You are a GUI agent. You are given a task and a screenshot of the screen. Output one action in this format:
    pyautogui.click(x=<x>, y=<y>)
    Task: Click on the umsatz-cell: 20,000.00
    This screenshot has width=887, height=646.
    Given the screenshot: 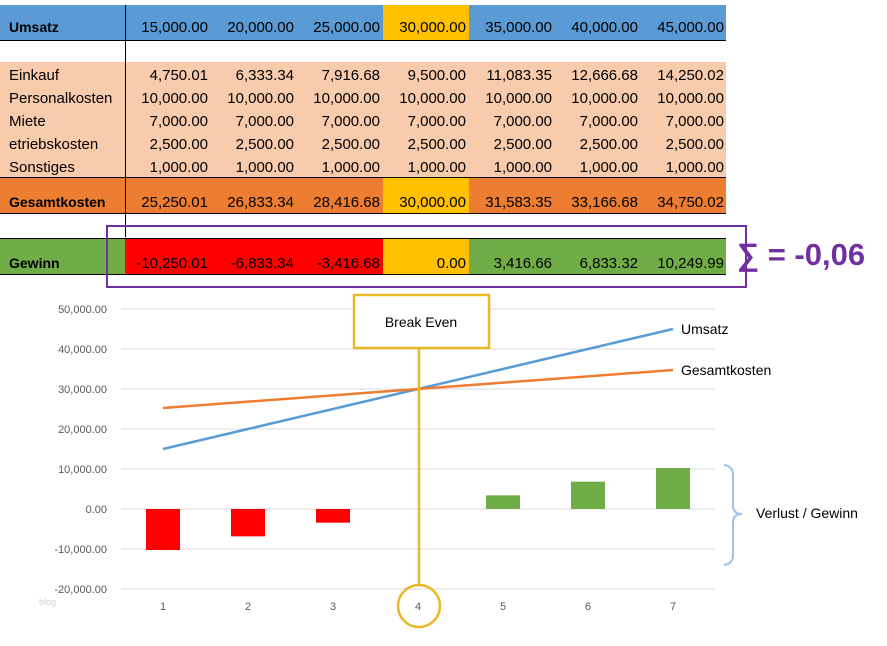 What is the action you would take?
    pyautogui.click(x=260, y=27)
    